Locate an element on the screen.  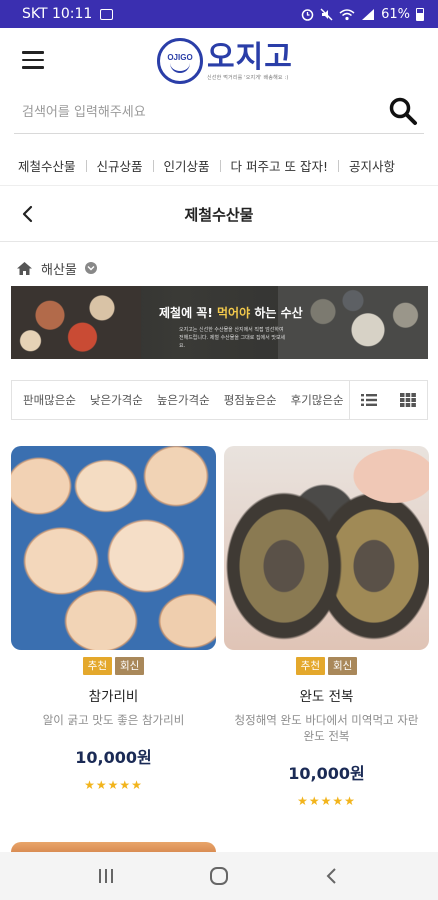
home-button is located at coordinates (219, 876).